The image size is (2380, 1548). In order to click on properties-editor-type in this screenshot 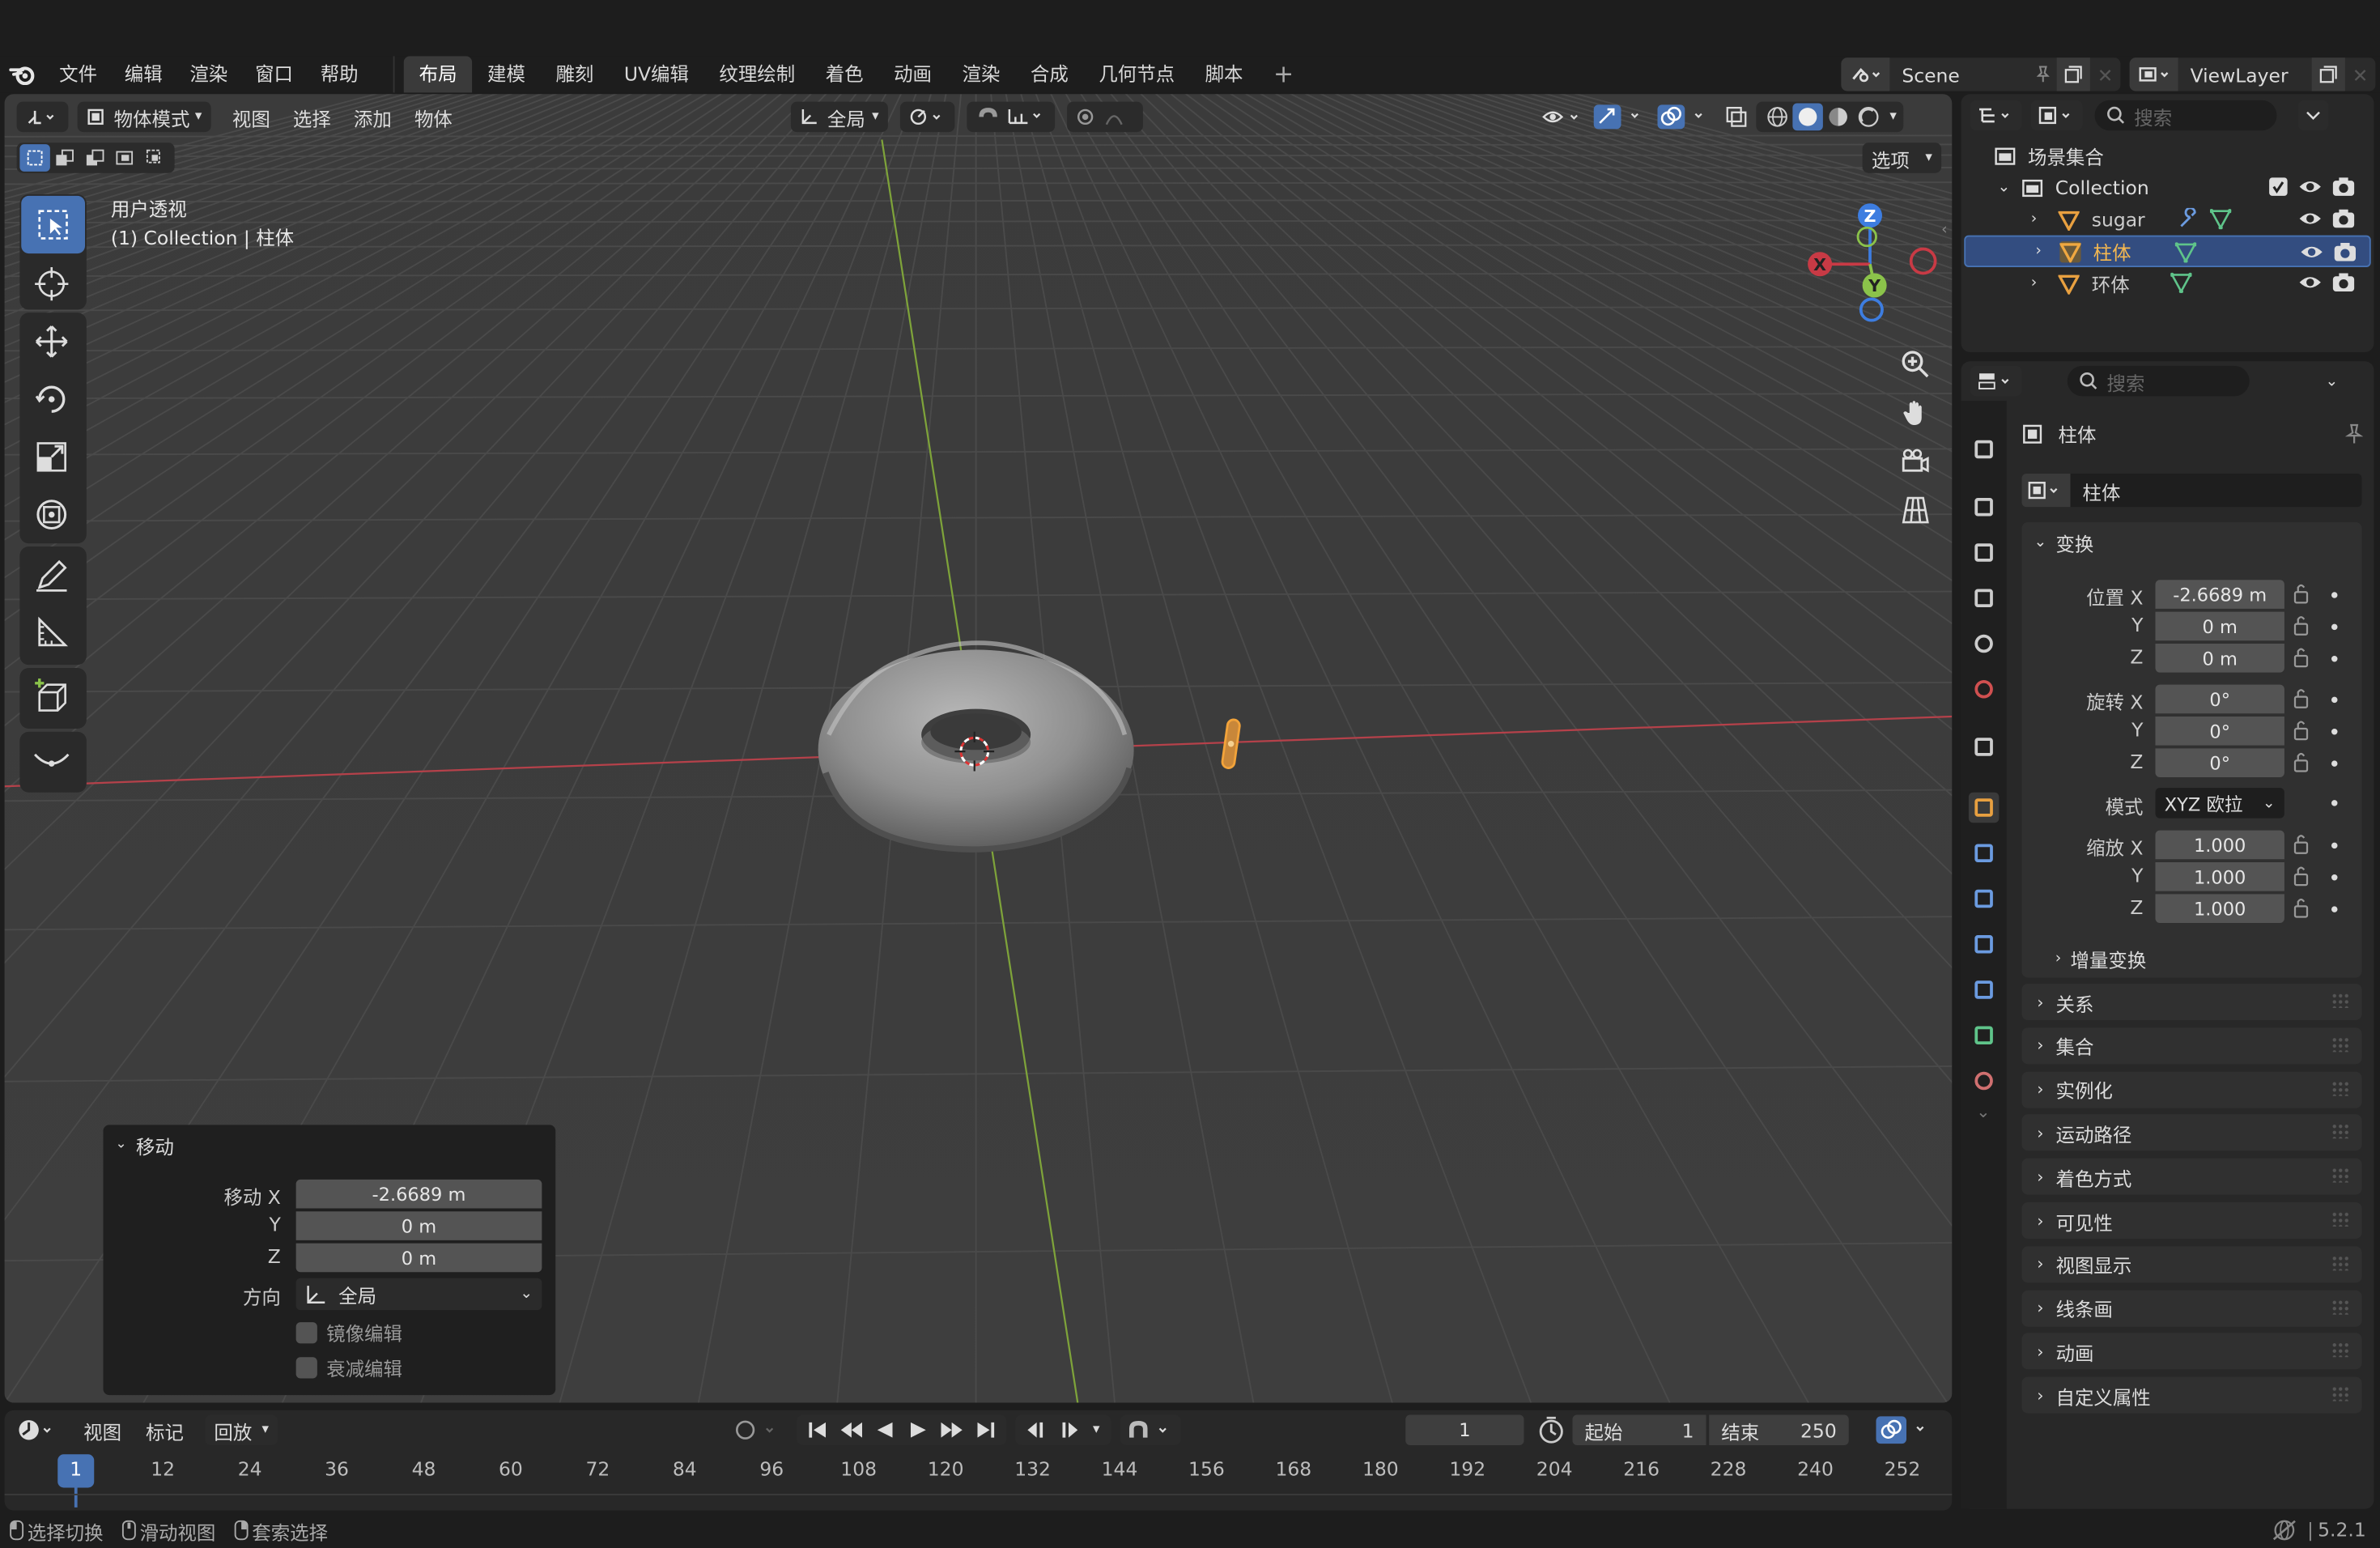, I will do `click(1996, 381)`.